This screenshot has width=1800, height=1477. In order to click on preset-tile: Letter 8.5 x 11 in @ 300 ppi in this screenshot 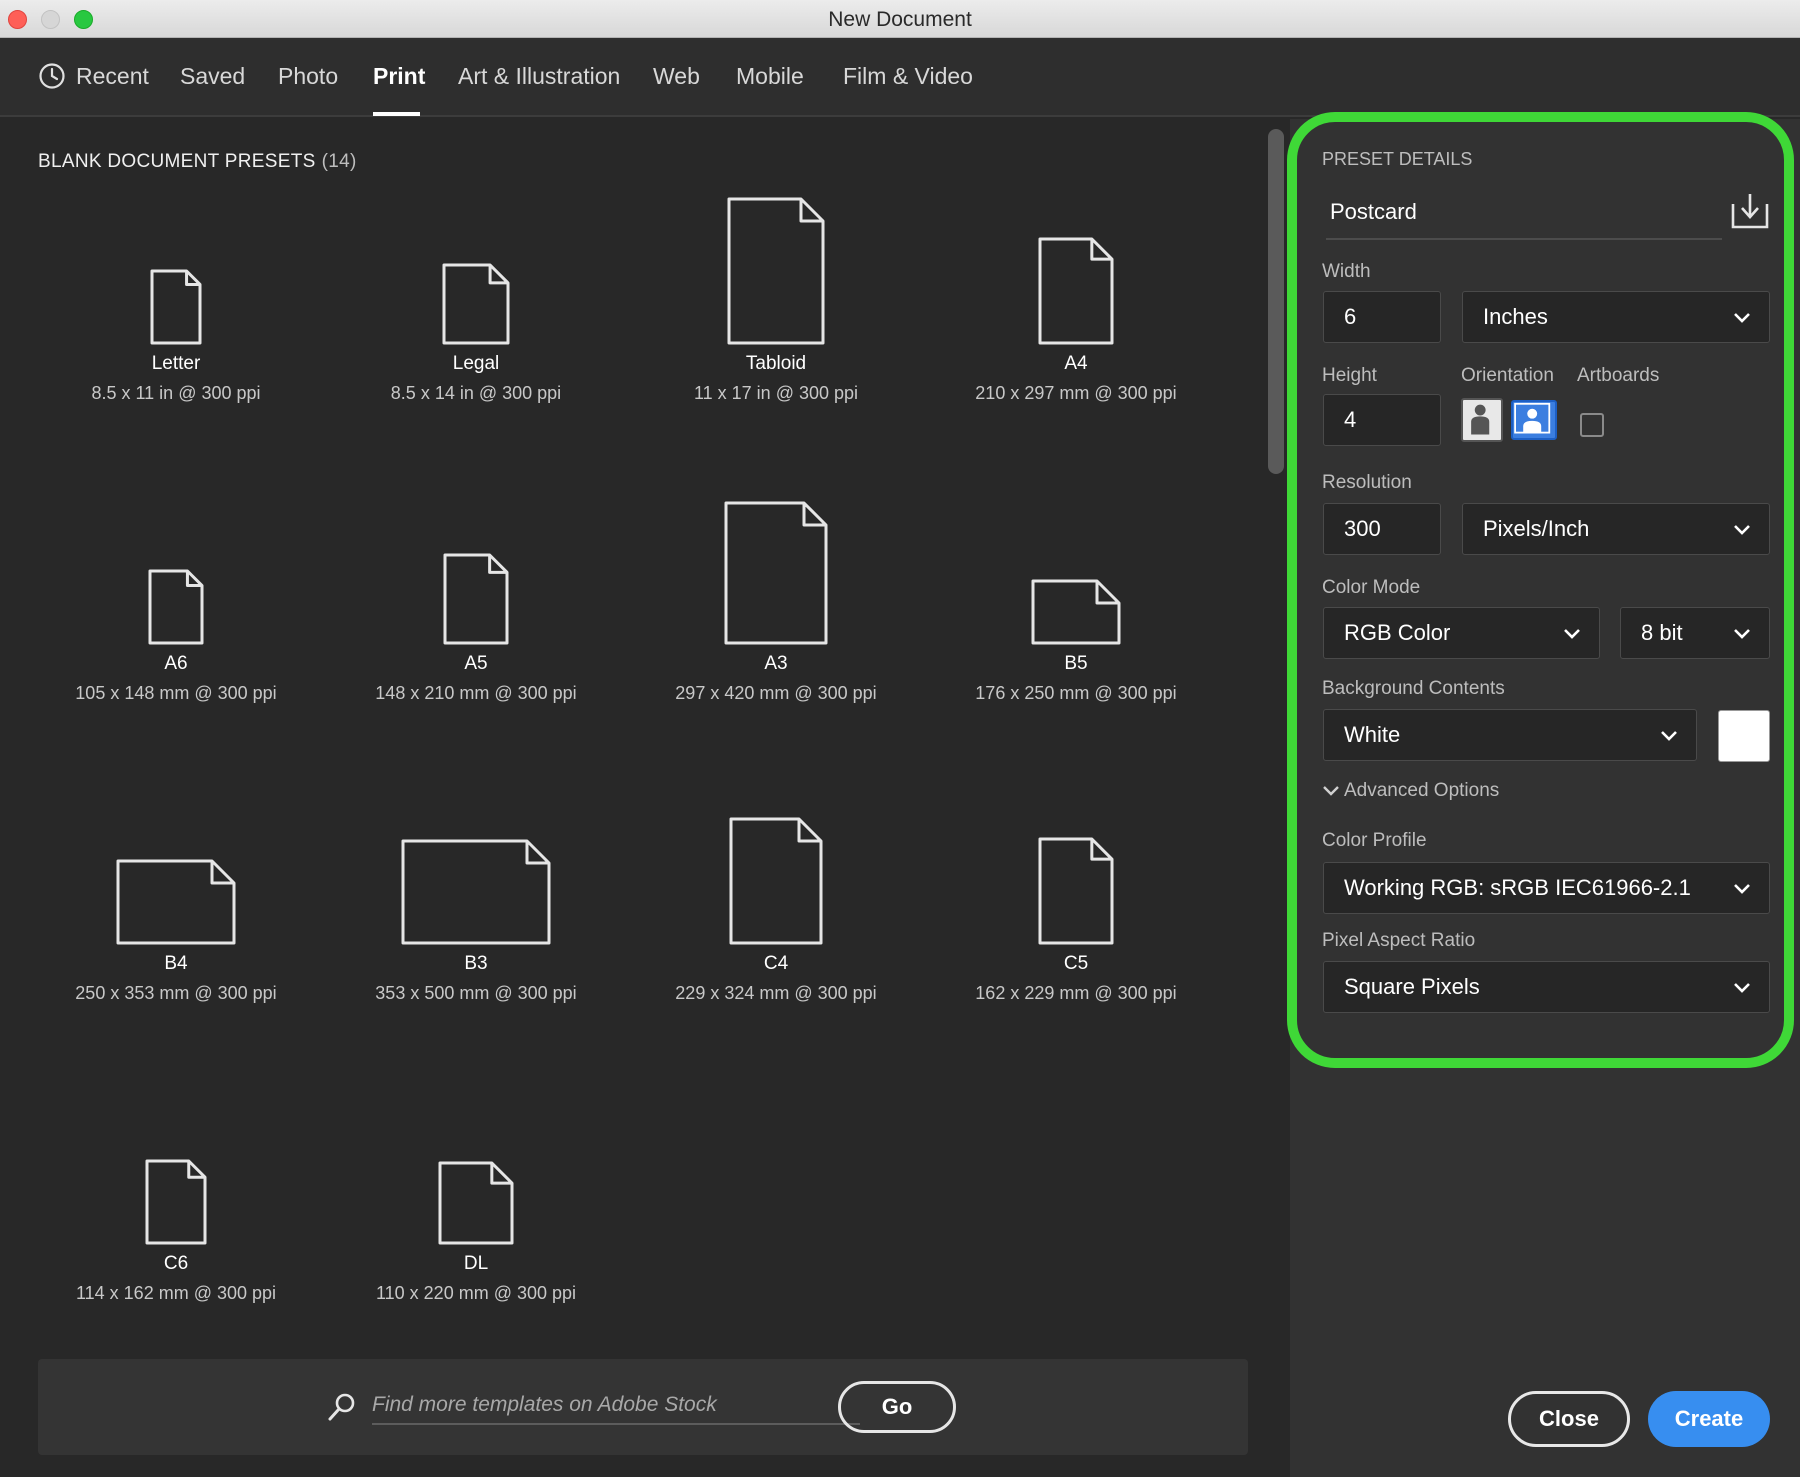, I will do `click(176, 269)`.